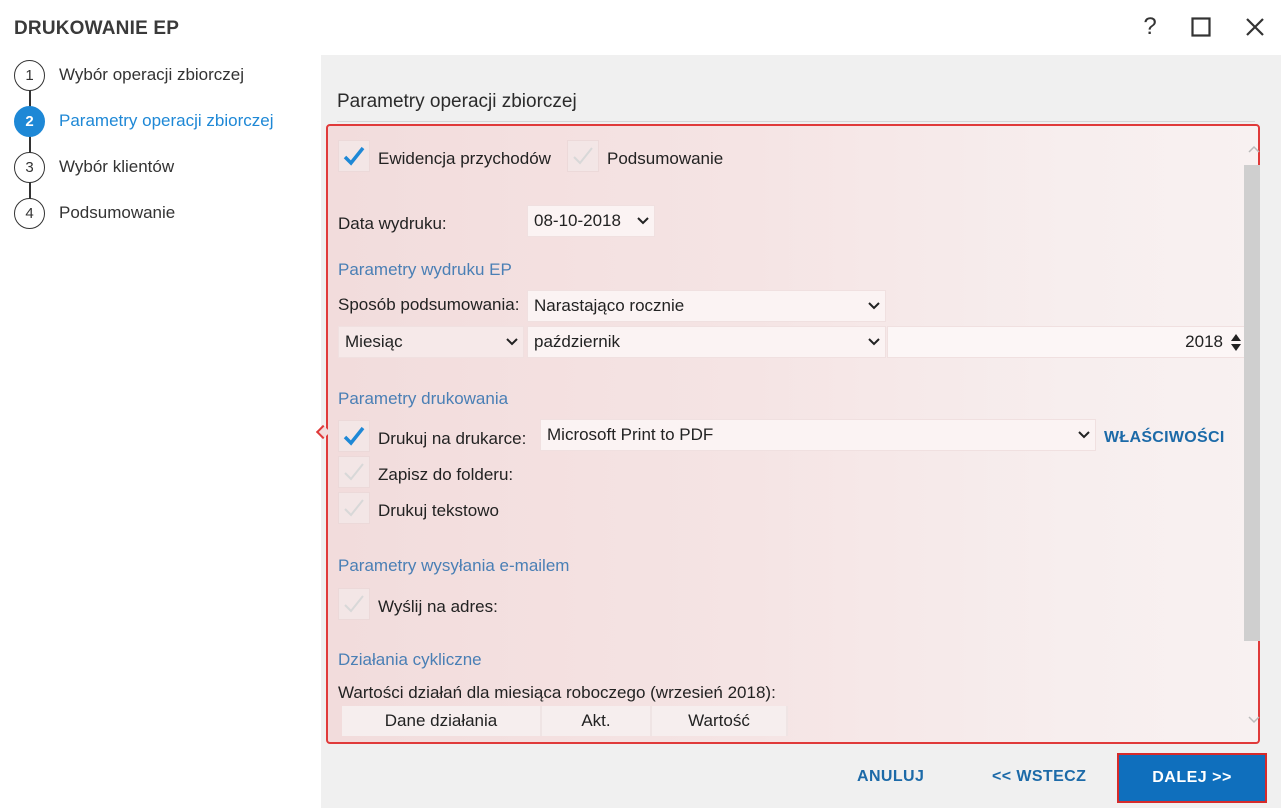 This screenshot has height=808, width=1281. Describe the element at coordinates (166, 120) in the screenshot. I see `step-label: Parametry operacji zbiorczej` at that location.